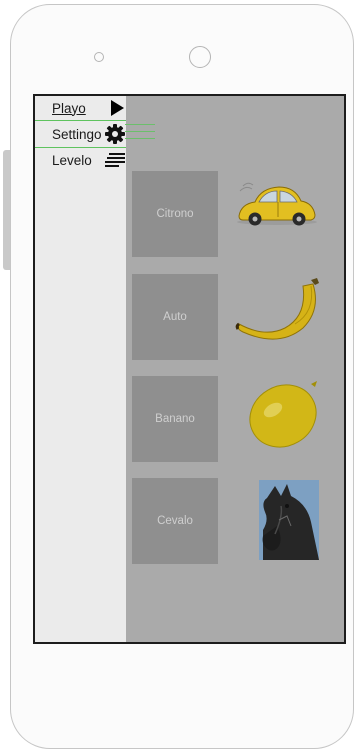  I want to click on proximity-sensor, so click(99, 57).